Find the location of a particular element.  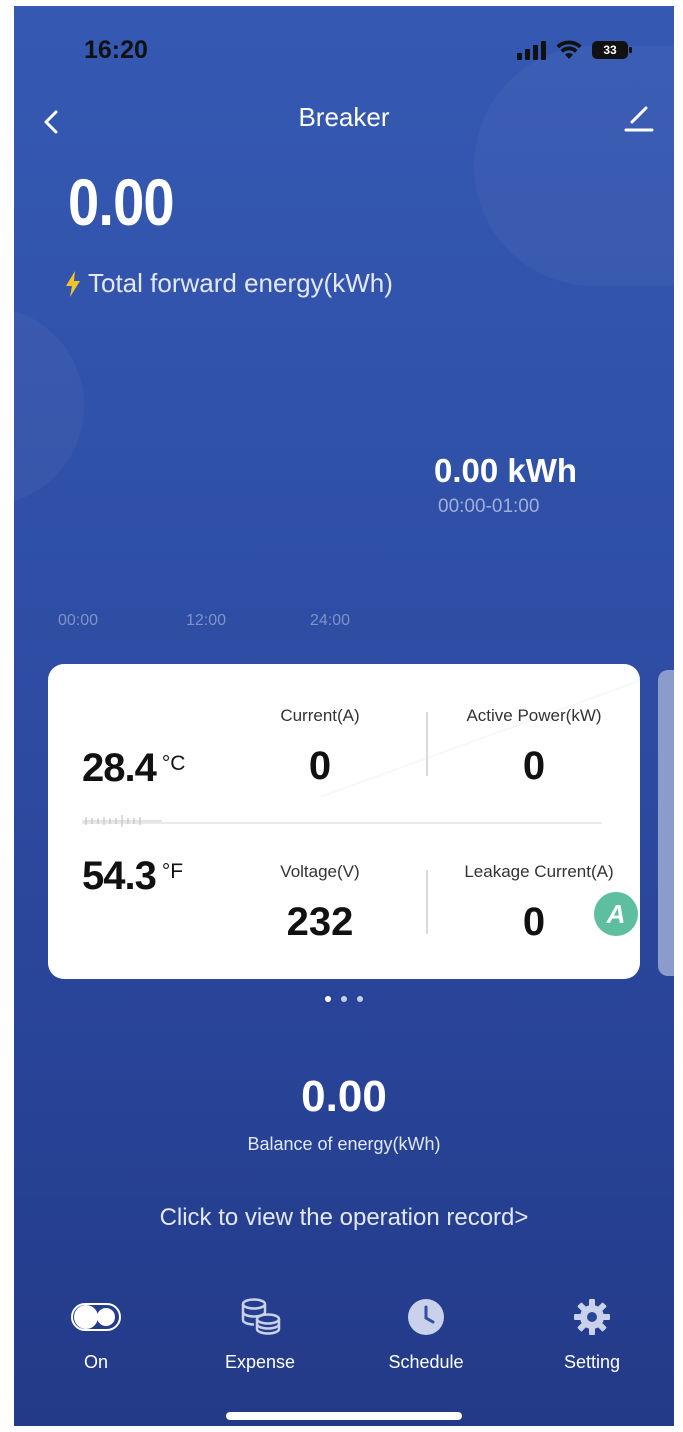

temperature-fahrenheit: 54.3 °F is located at coordinates (132, 876).